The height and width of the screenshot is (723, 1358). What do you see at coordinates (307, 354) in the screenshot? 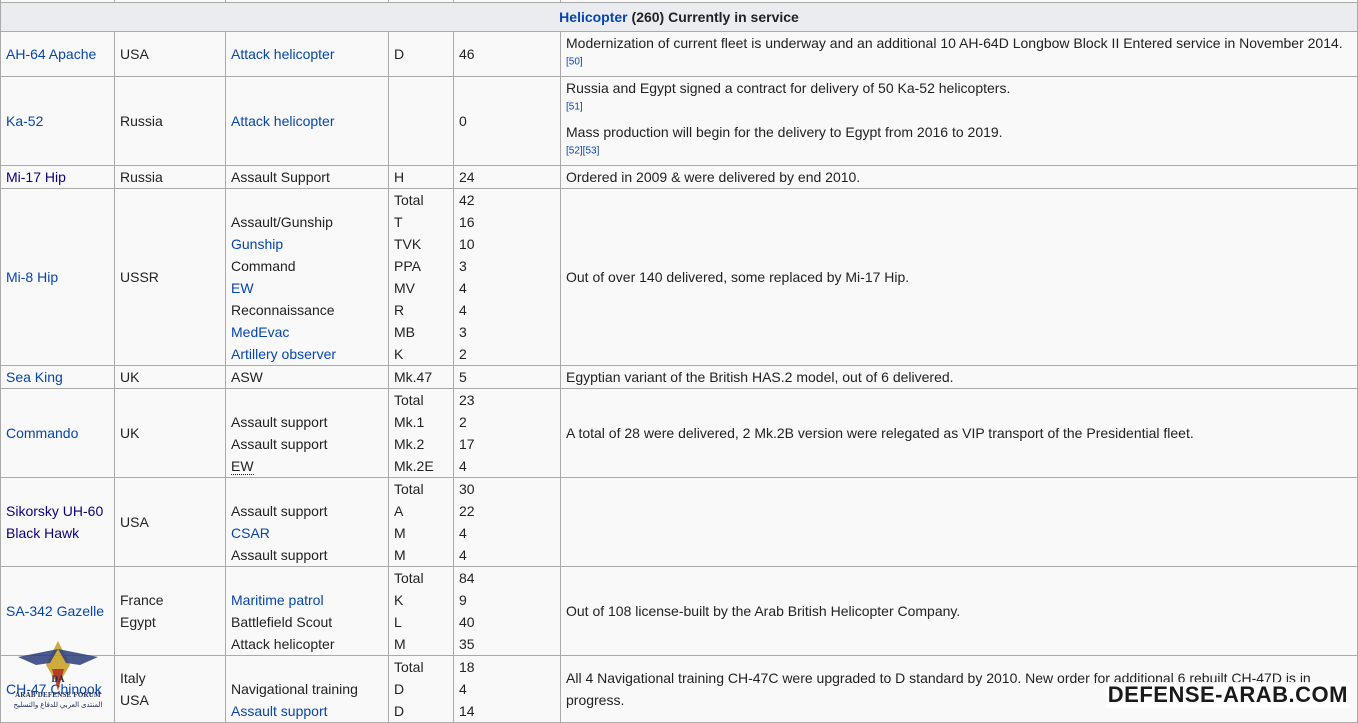
I see `role-link: Artillery observer` at bounding box center [307, 354].